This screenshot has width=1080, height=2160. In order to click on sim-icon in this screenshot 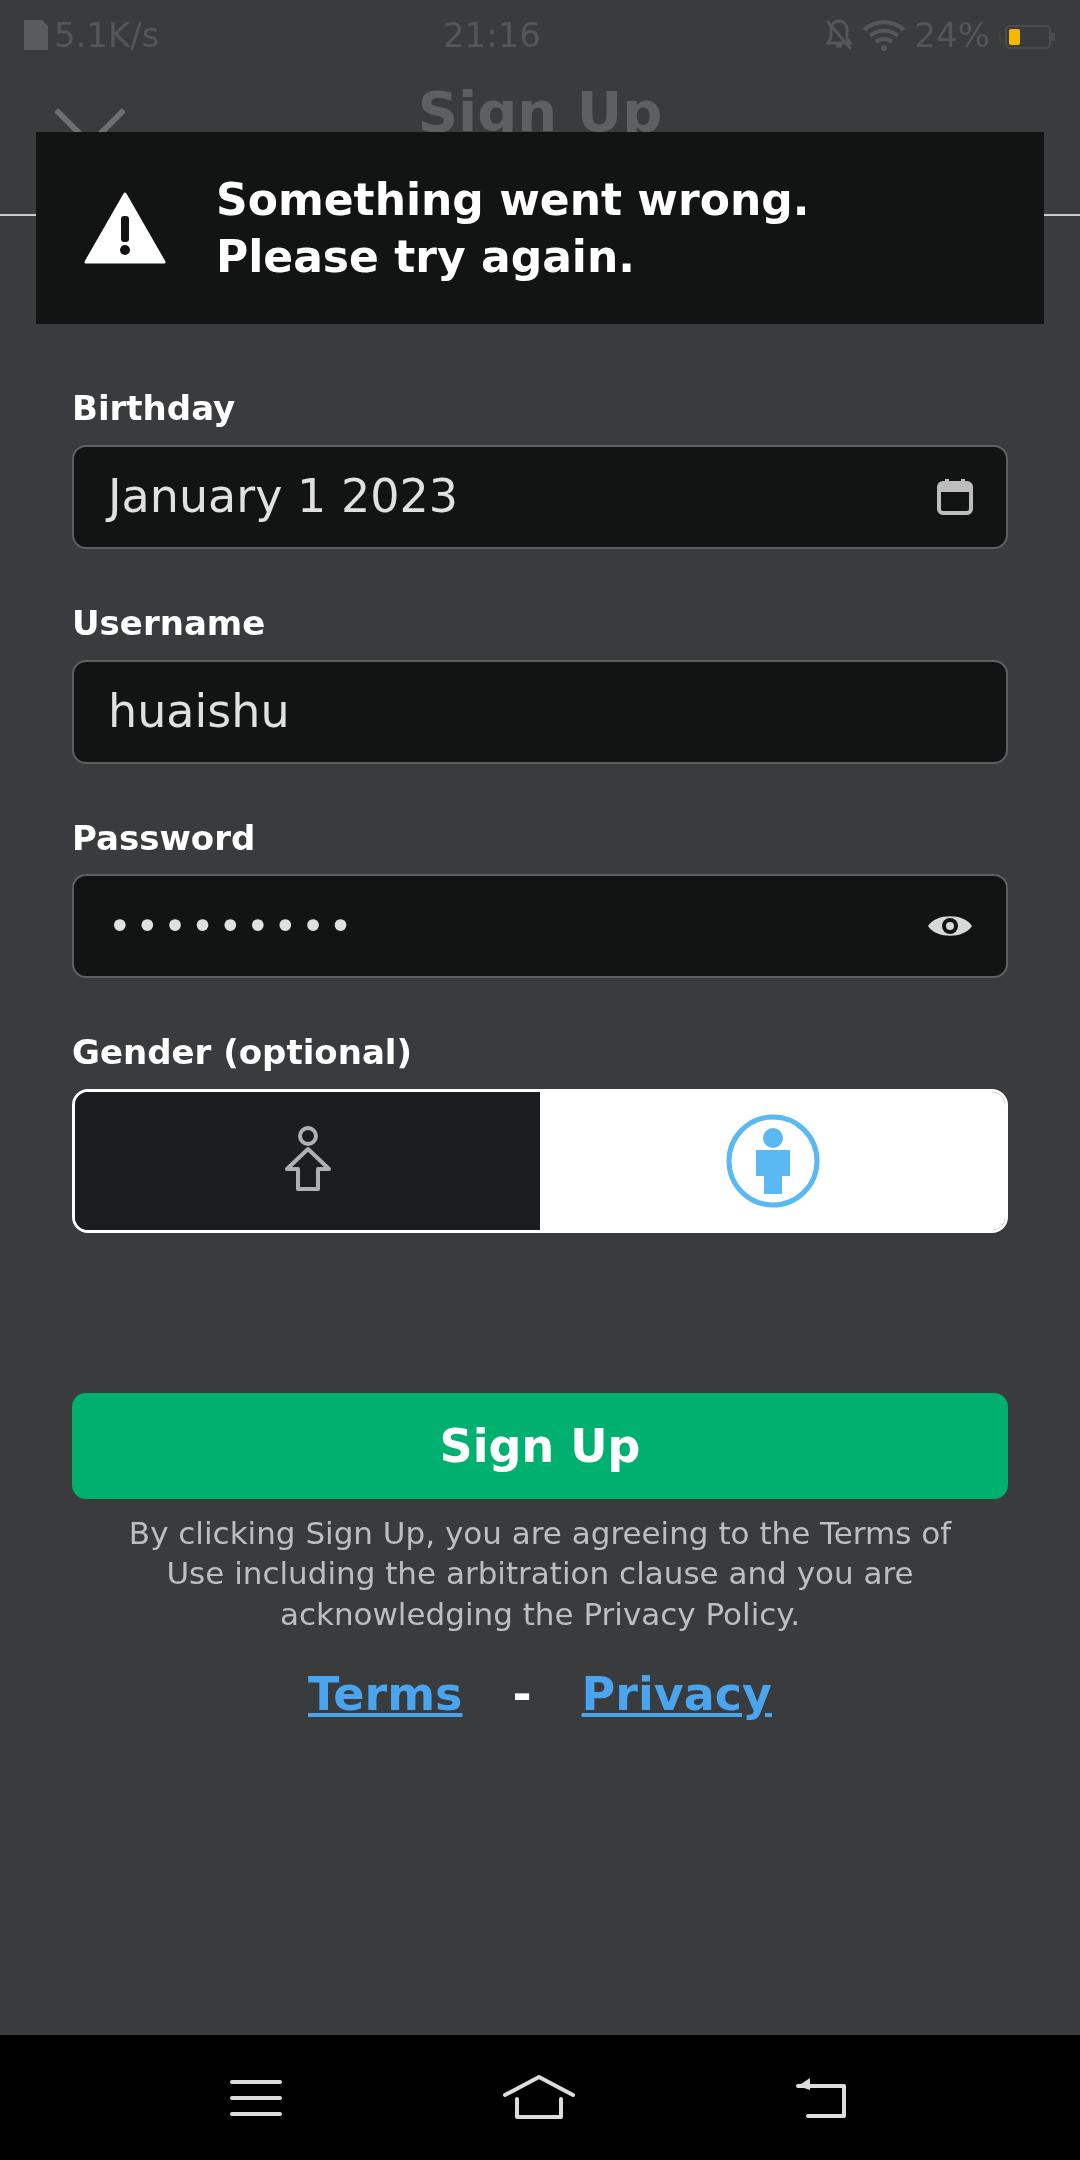, I will do `click(36, 35)`.